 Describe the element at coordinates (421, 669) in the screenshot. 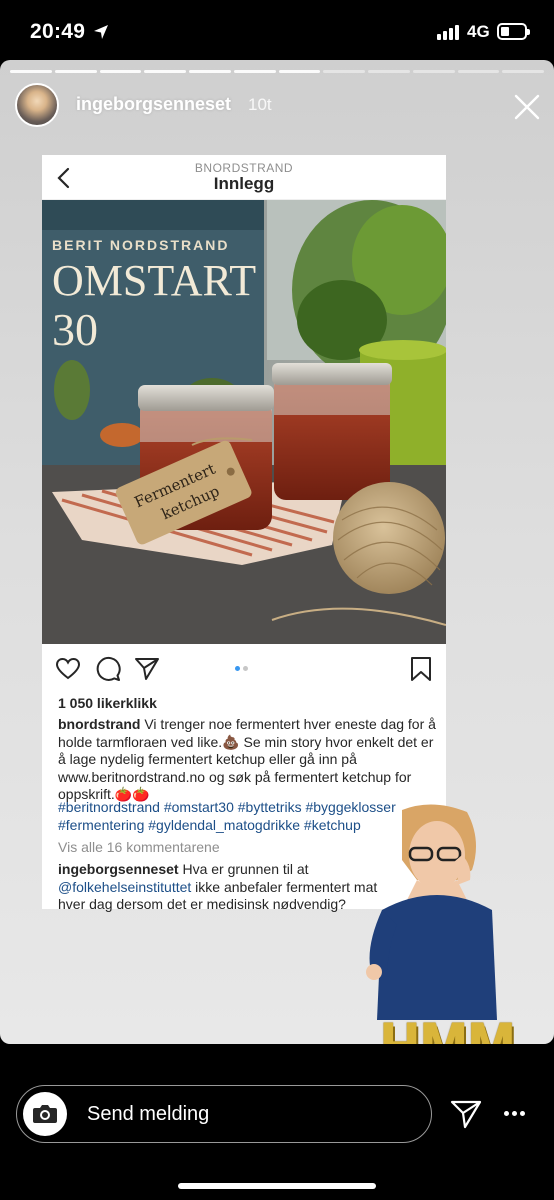

I see `bookmark-icon` at that location.